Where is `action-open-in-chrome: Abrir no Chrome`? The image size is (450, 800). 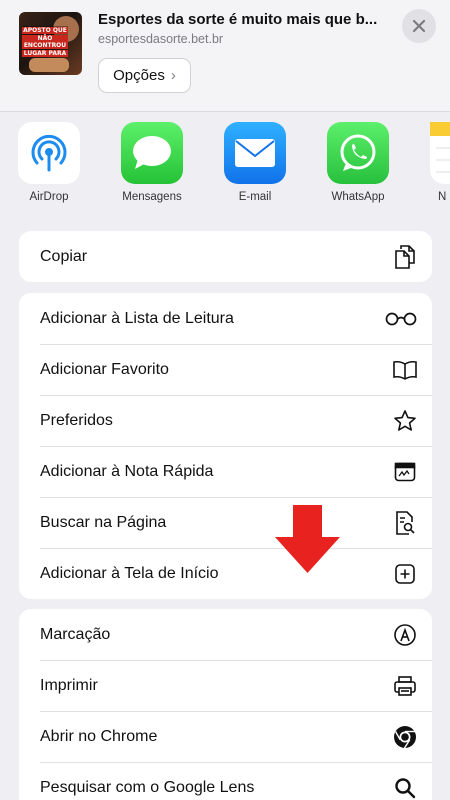
action-open-in-chrome: Abrir no Chrome is located at coordinates (225, 736).